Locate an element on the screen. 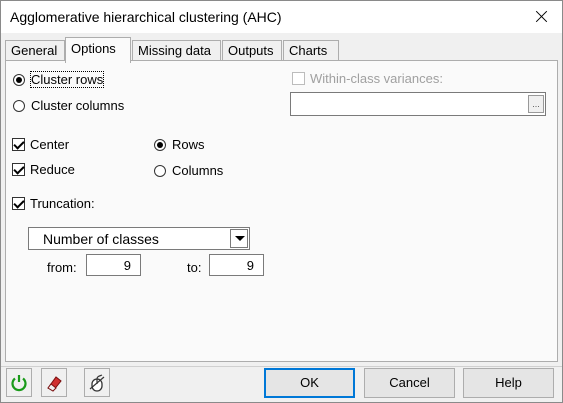 The height and width of the screenshot is (403, 563). help-button: Help is located at coordinates (508, 383).